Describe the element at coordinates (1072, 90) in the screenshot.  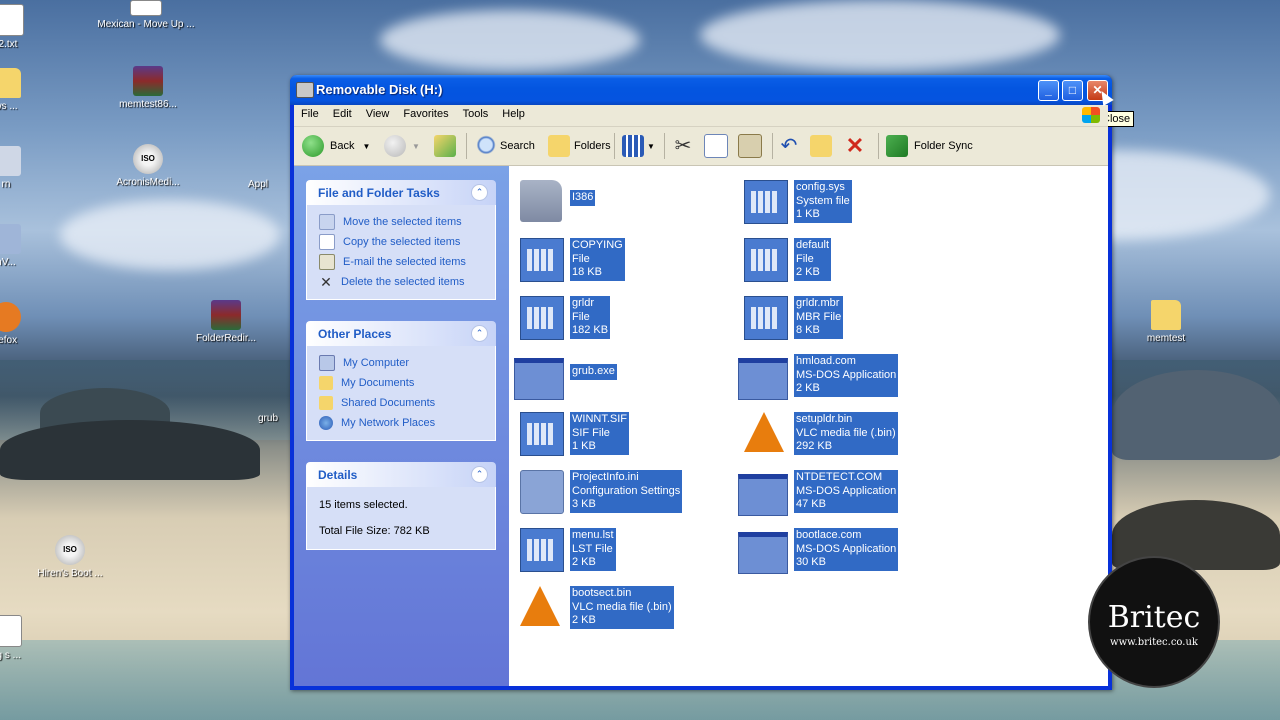
I see `maximize-button: □` at that location.